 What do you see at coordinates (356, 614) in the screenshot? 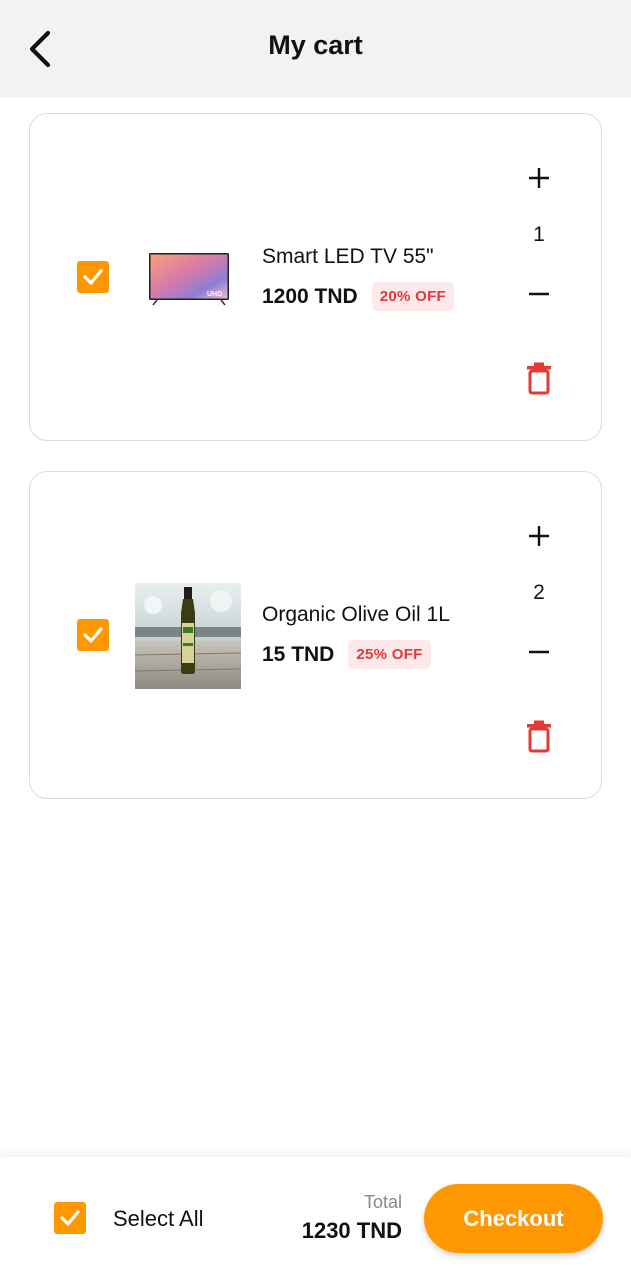
I see `item-name: Organic Olive Oil 1L` at bounding box center [356, 614].